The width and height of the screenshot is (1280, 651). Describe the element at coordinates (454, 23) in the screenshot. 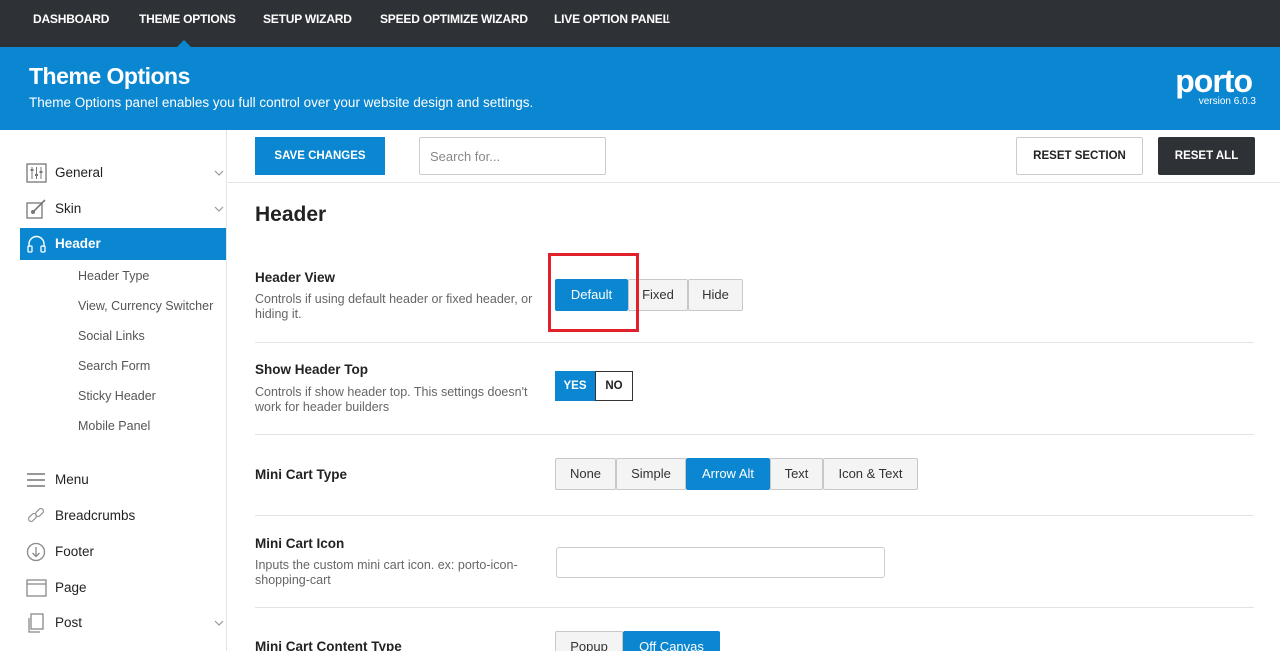

I see `nav-speed-optimize-wizard: SPEED OPTIMIZE WIZARD` at that location.